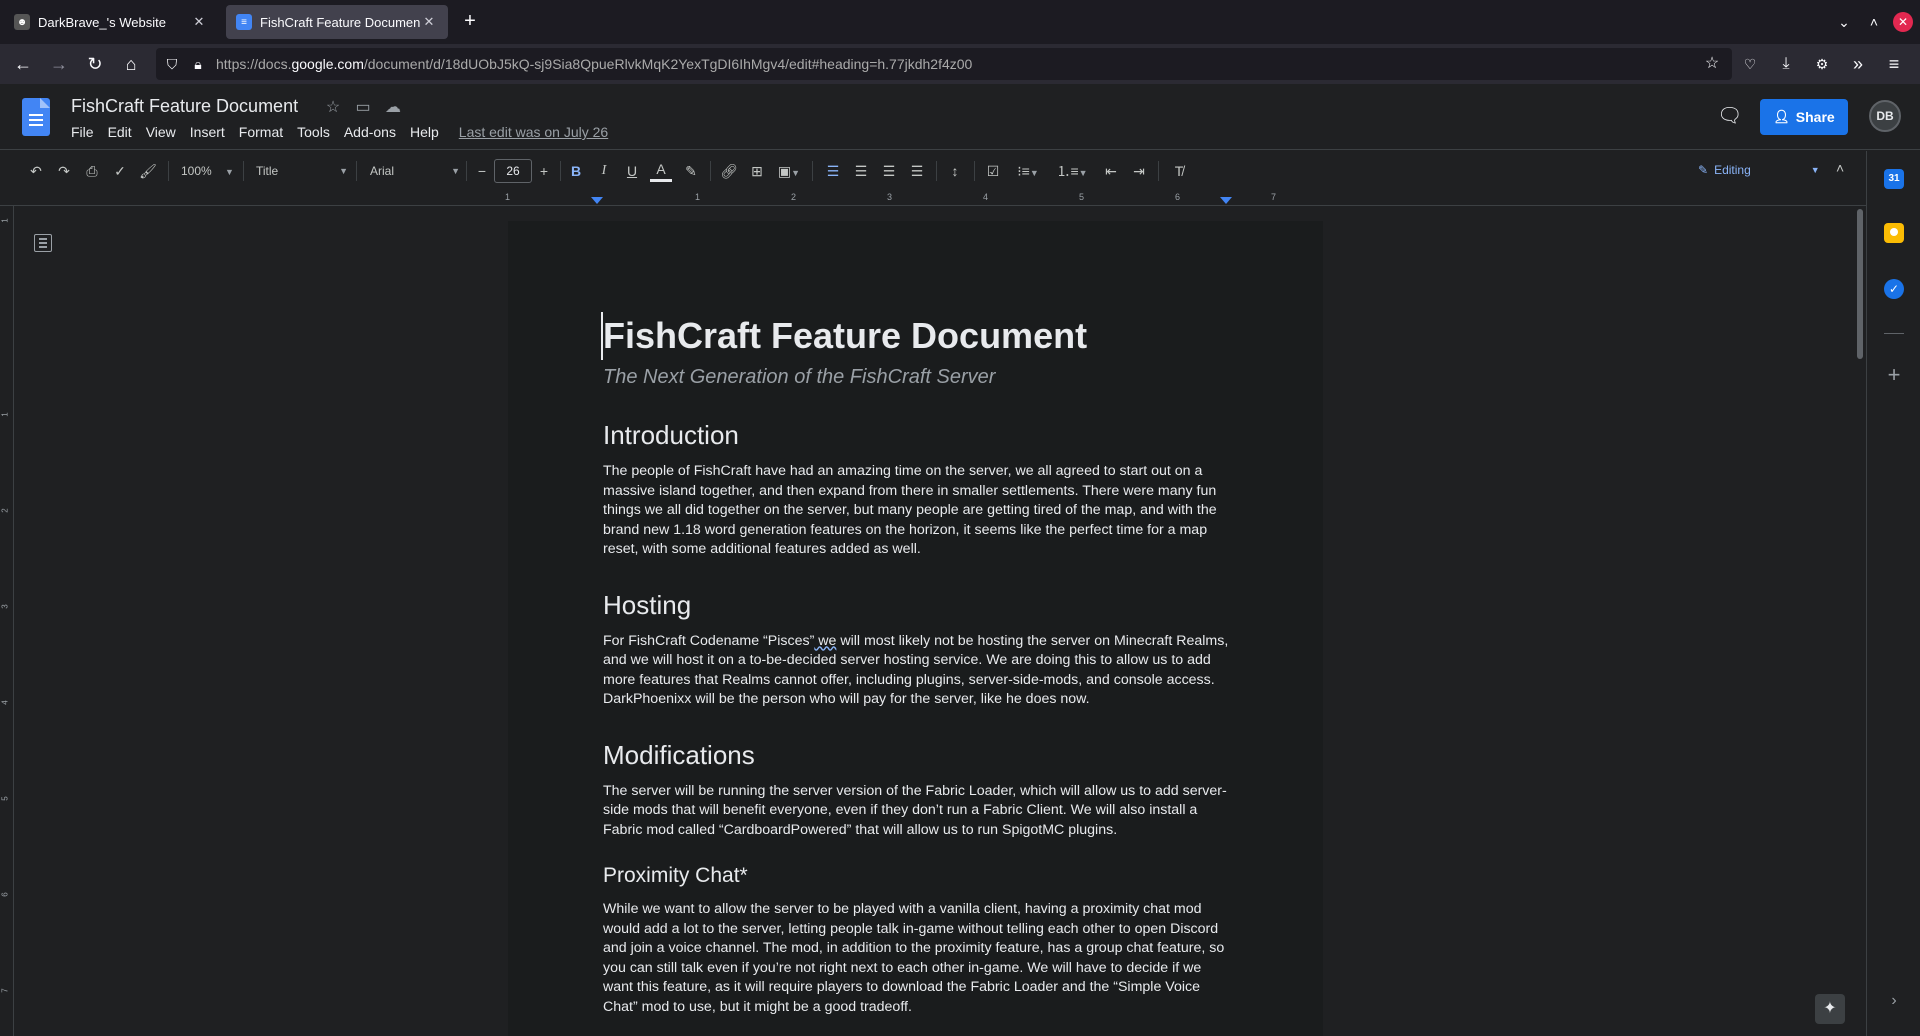 The image size is (1920, 1036). Describe the element at coordinates (533, 132) in the screenshot. I see `last-edit-link: Last edit was on July 26` at that location.